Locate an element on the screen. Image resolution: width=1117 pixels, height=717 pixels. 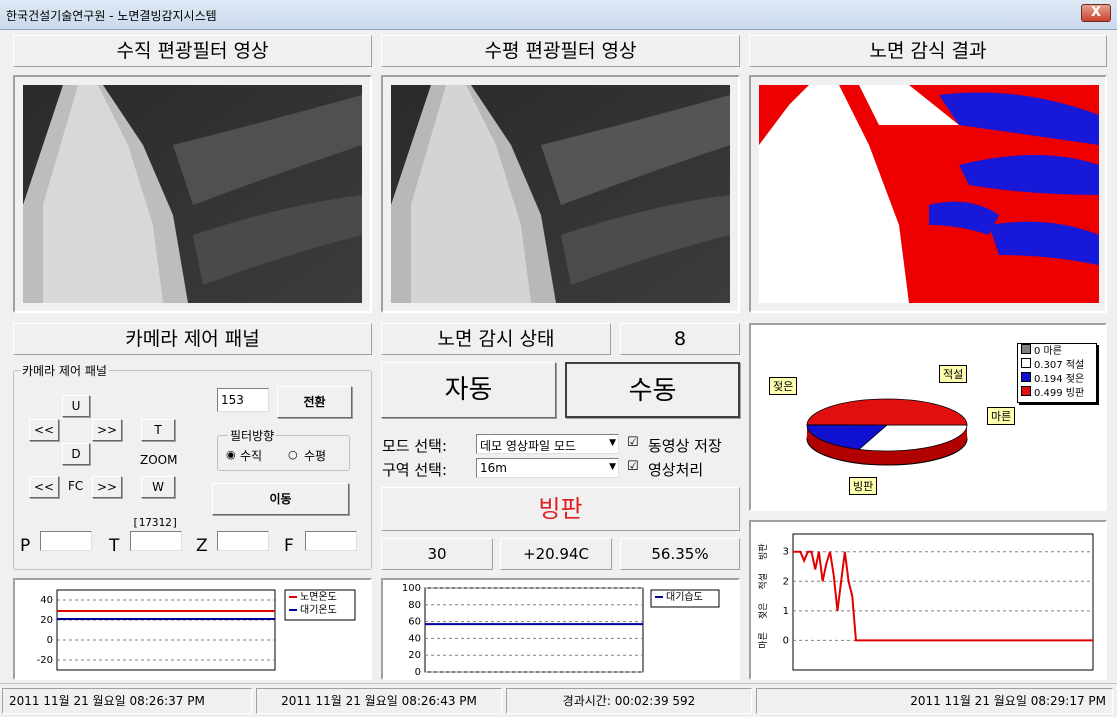
vertical-filter-image is located at coordinates (192, 194).